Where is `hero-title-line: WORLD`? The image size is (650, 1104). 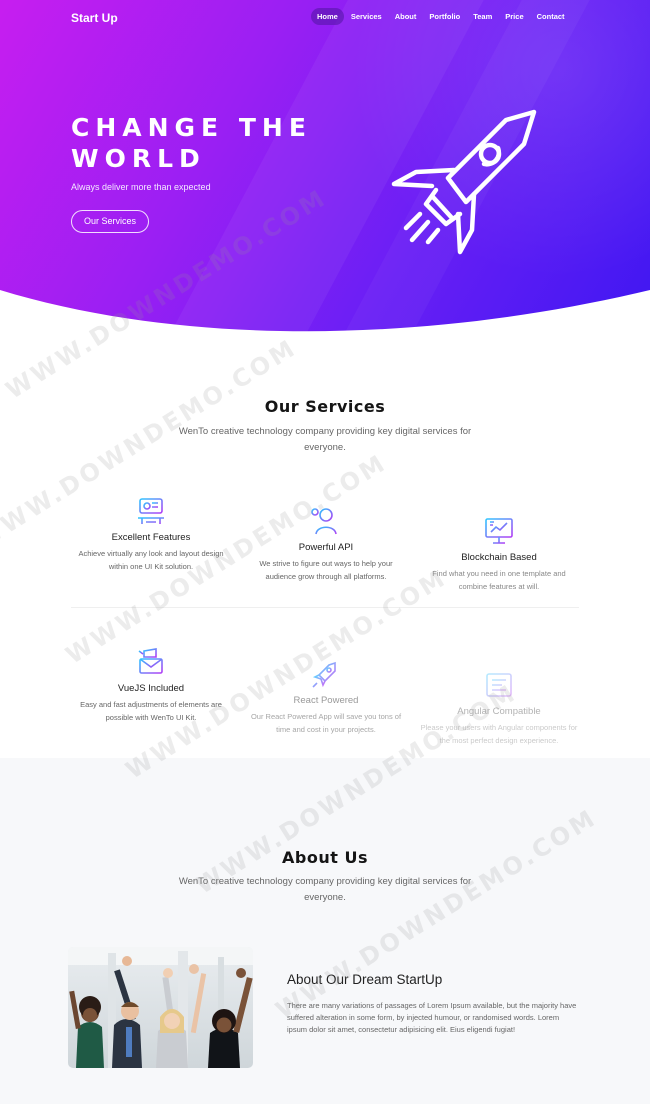
hero-title-line: WORLD is located at coordinates (138, 158).